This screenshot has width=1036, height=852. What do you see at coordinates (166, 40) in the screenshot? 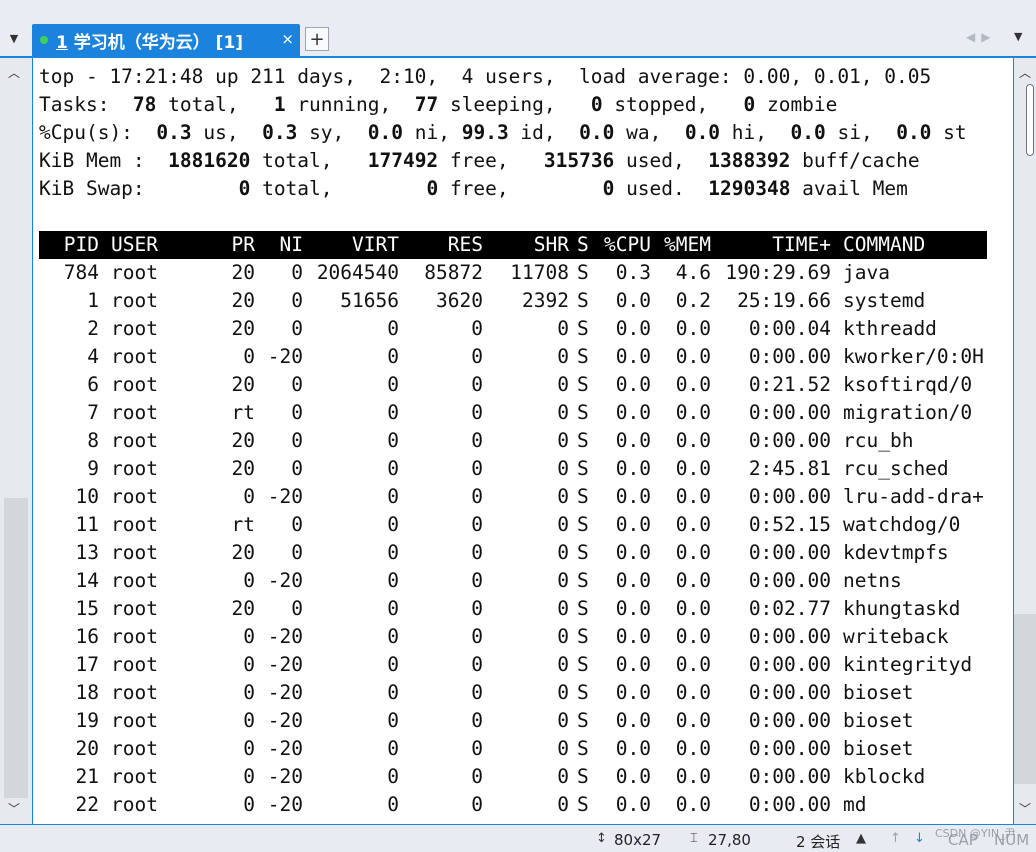
I see `session-tab: 1 学习机（华为云） [1] ×` at bounding box center [166, 40].